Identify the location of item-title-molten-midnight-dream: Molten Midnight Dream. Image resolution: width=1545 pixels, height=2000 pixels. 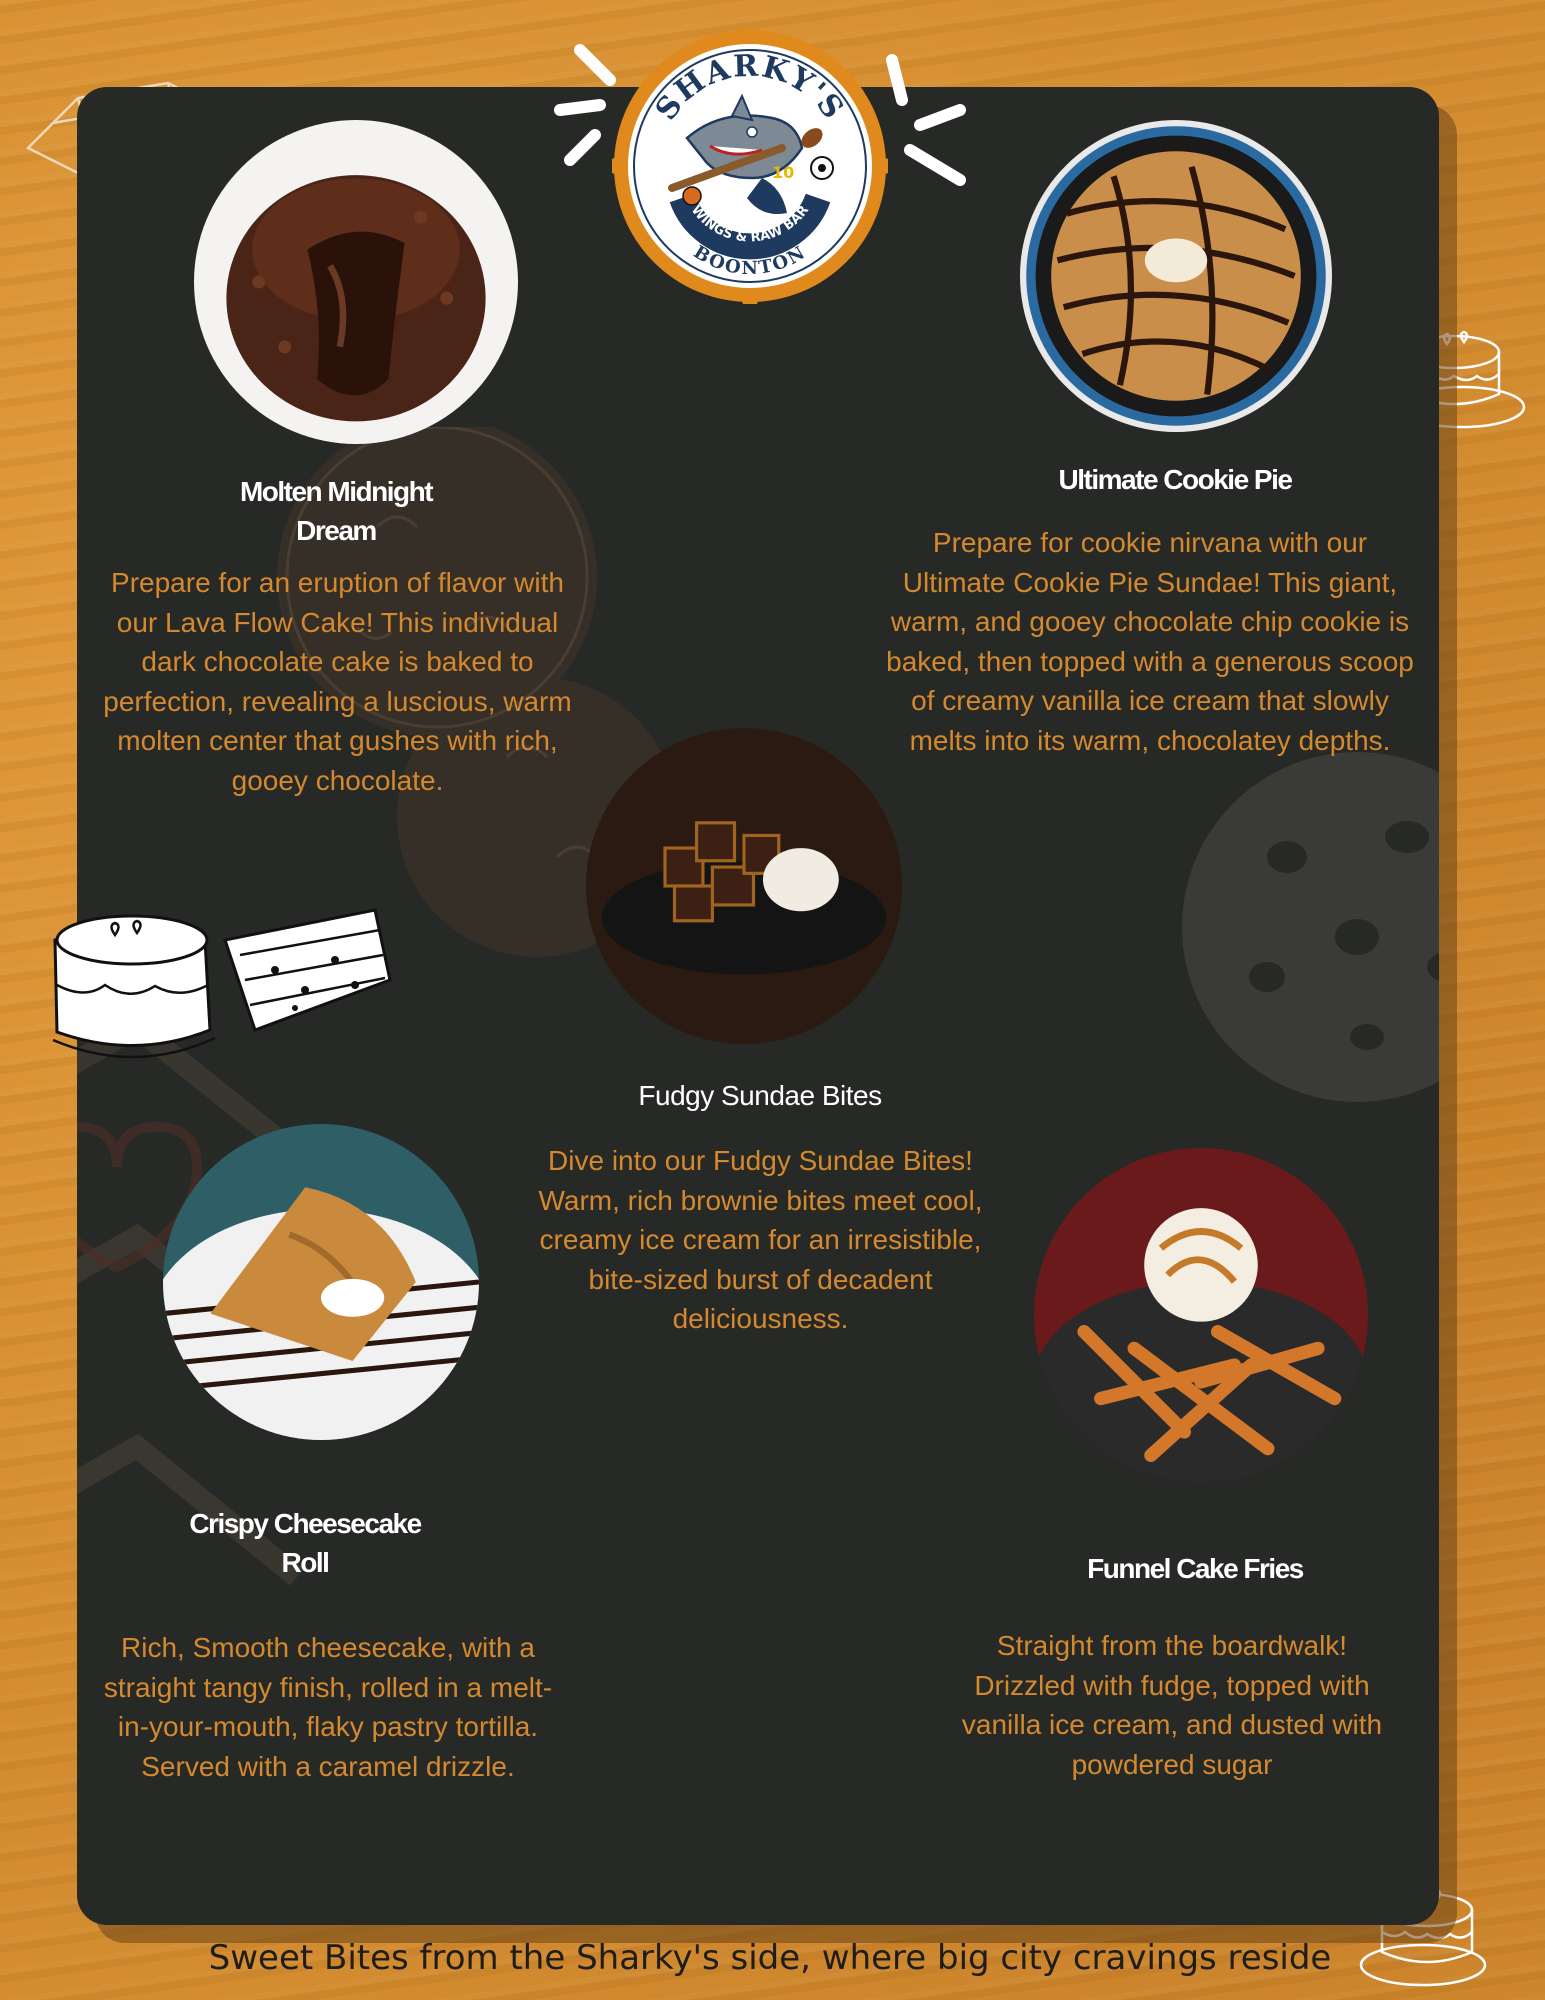
(336, 511).